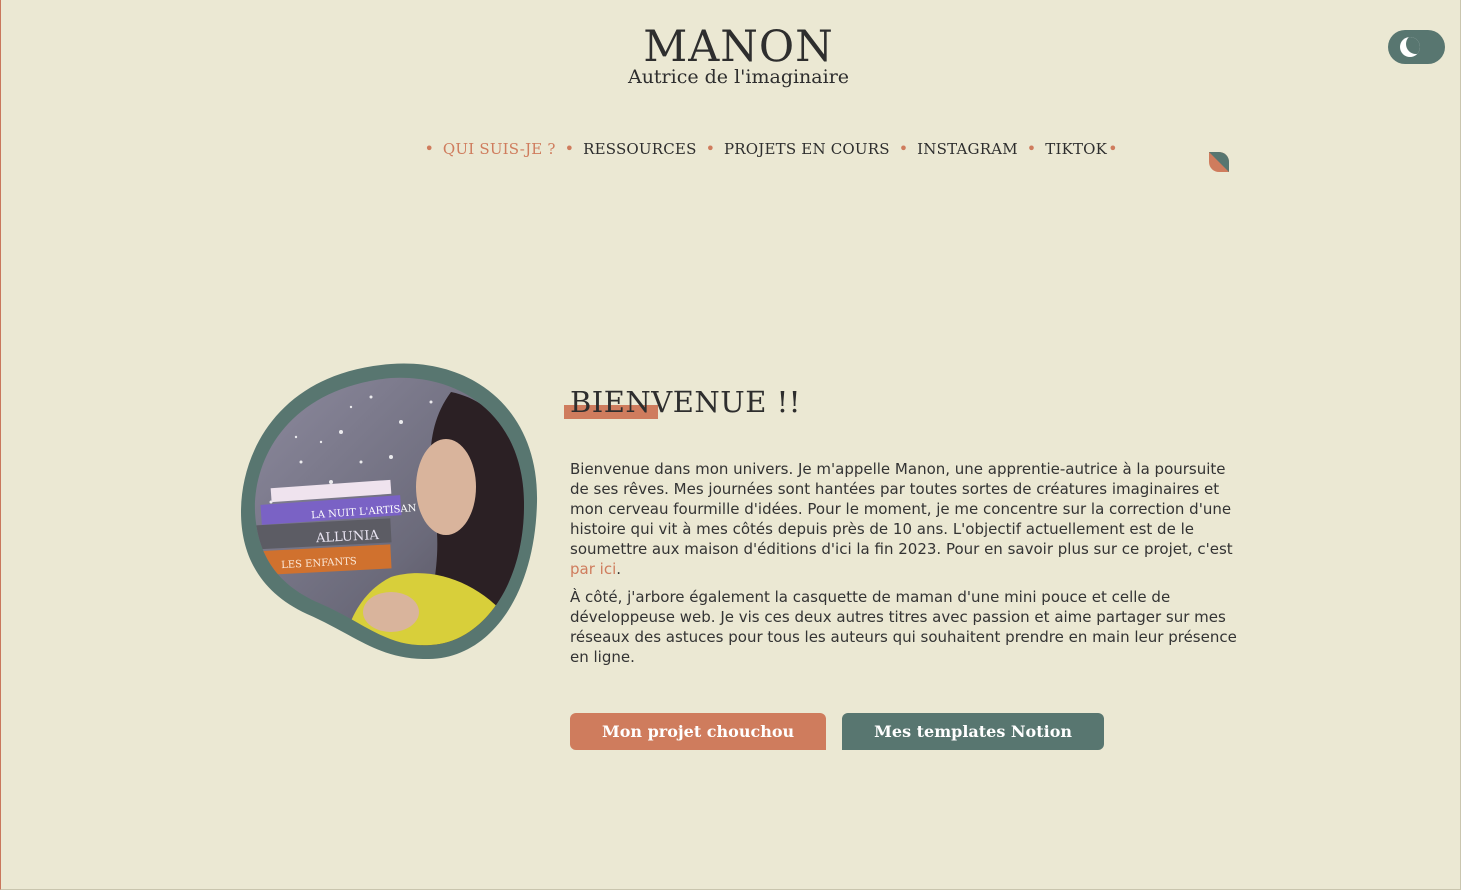 The width and height of the screenshot is (1461, 890). Describe the element at coordinates (685, 402) in the screenshot. I see `page-title-text: BIENVENUE !!` at that location.